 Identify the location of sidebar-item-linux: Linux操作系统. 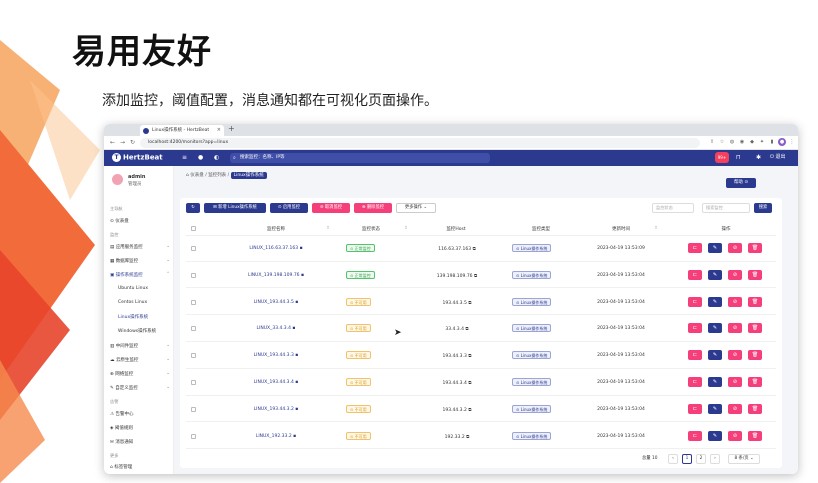
(148, 317).